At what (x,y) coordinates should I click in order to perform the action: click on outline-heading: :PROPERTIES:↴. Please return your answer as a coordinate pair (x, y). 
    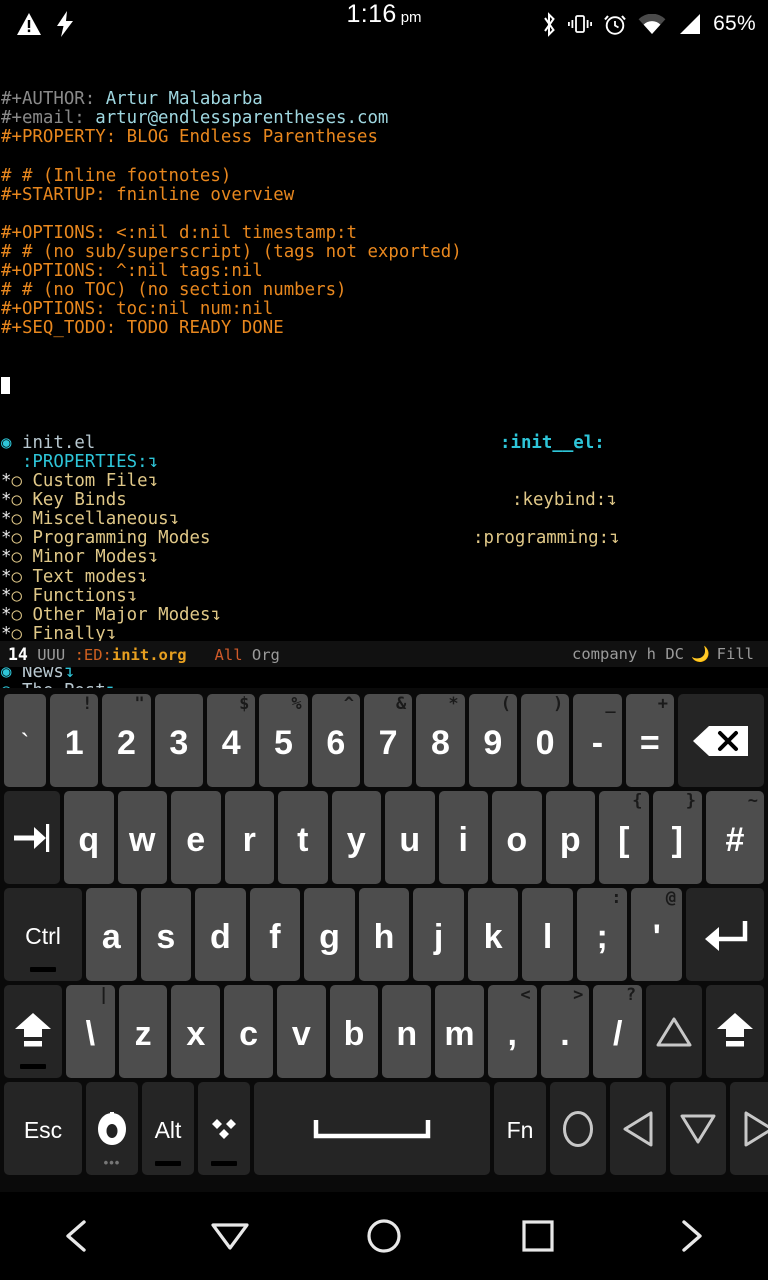
    Looking at the image, I should click on (384, 462).